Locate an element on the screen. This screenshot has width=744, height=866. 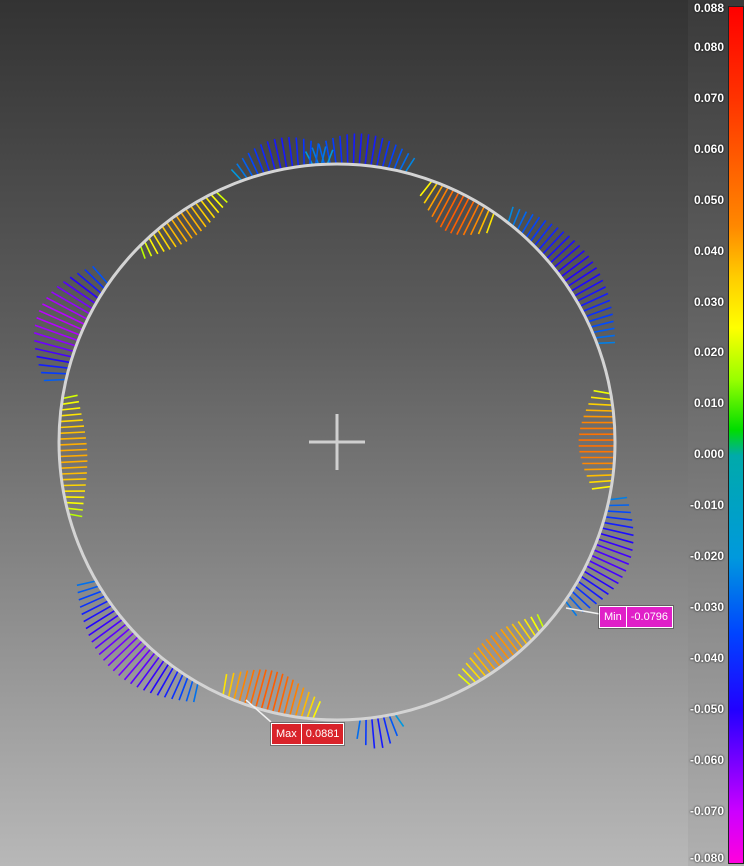
min-callout-value: -0.0796 is located at coordinates (649, 617).